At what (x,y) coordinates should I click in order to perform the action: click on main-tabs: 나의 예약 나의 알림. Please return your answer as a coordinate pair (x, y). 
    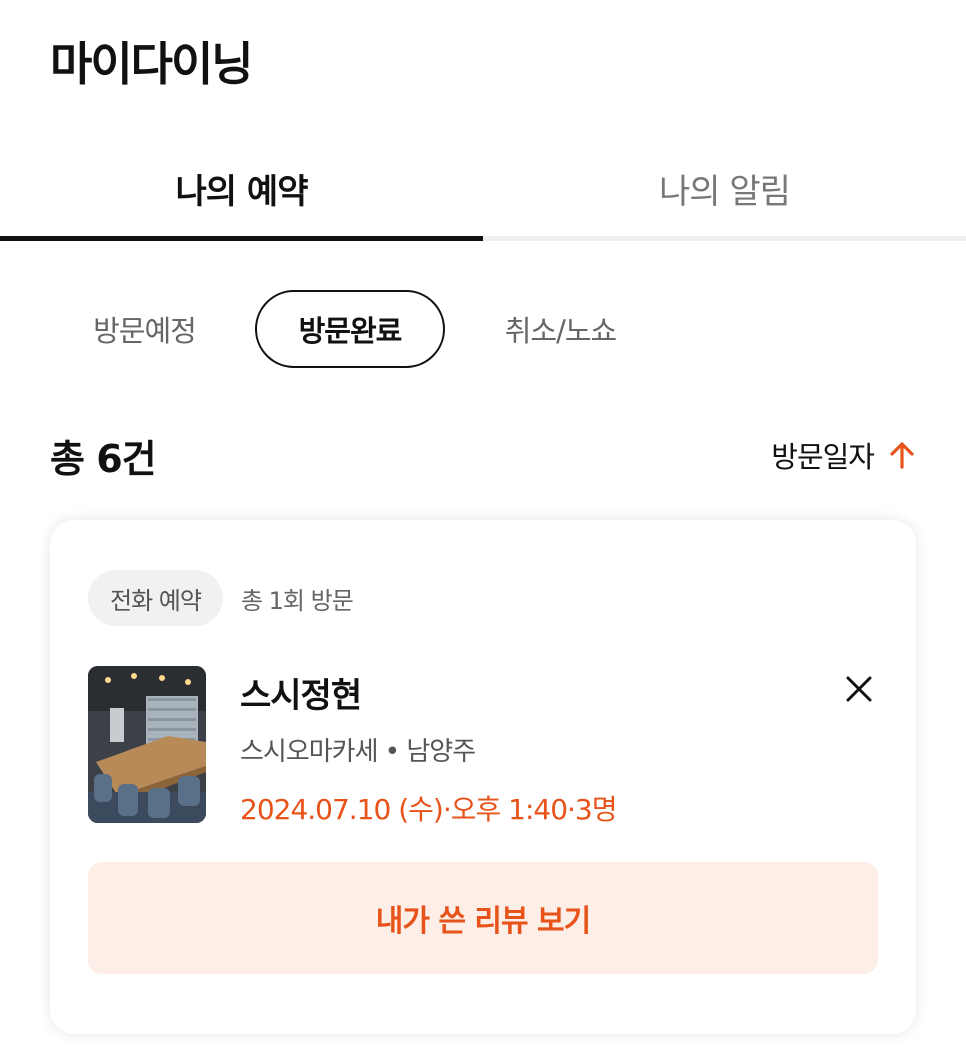
    Looking at the image, I should click on (483, 191).